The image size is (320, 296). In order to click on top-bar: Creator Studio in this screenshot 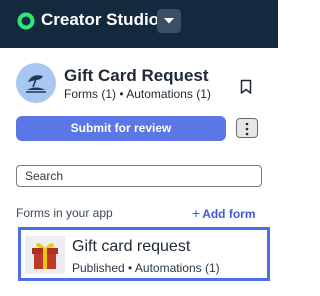, I will do `click(139, 24)`.